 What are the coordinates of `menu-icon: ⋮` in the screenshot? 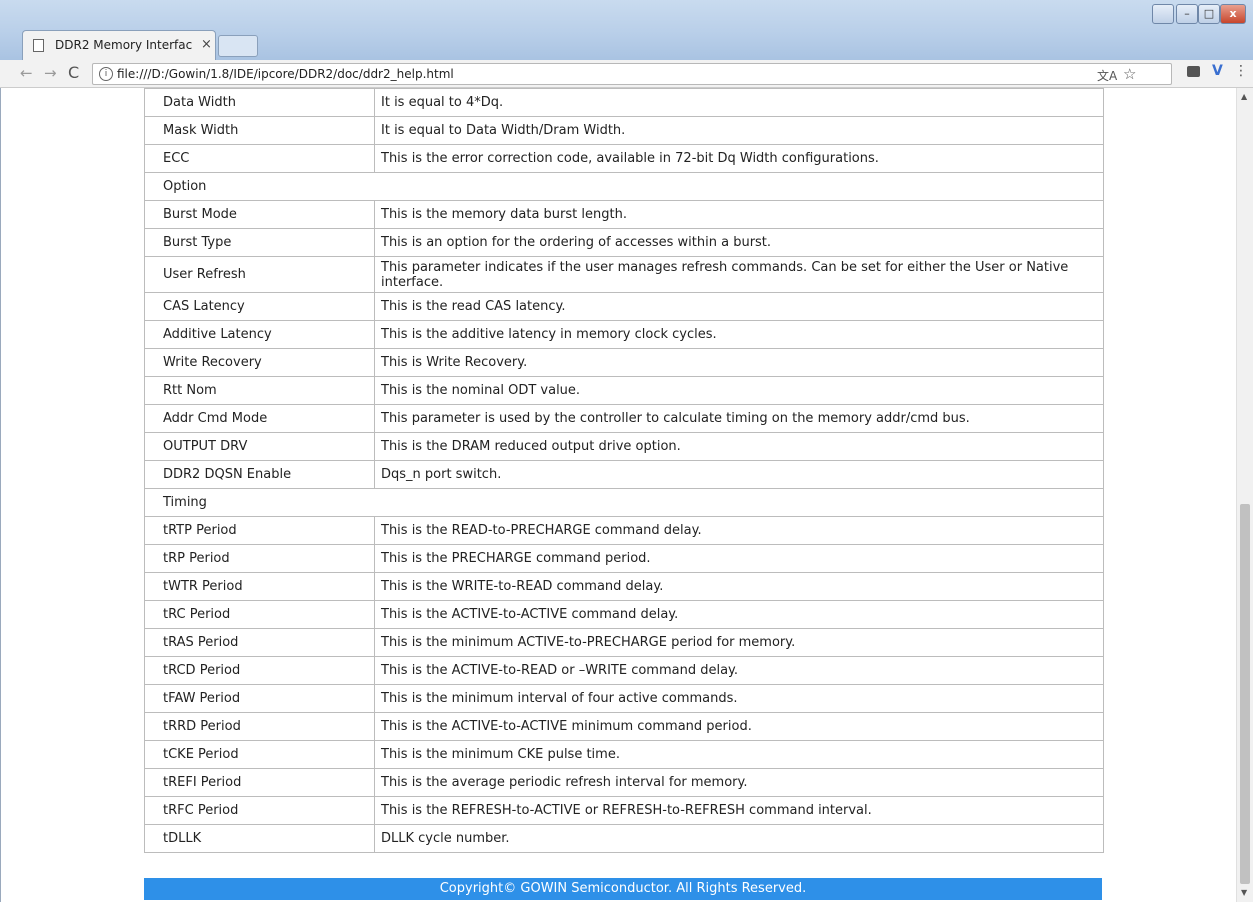 It's located at (1241, 71).